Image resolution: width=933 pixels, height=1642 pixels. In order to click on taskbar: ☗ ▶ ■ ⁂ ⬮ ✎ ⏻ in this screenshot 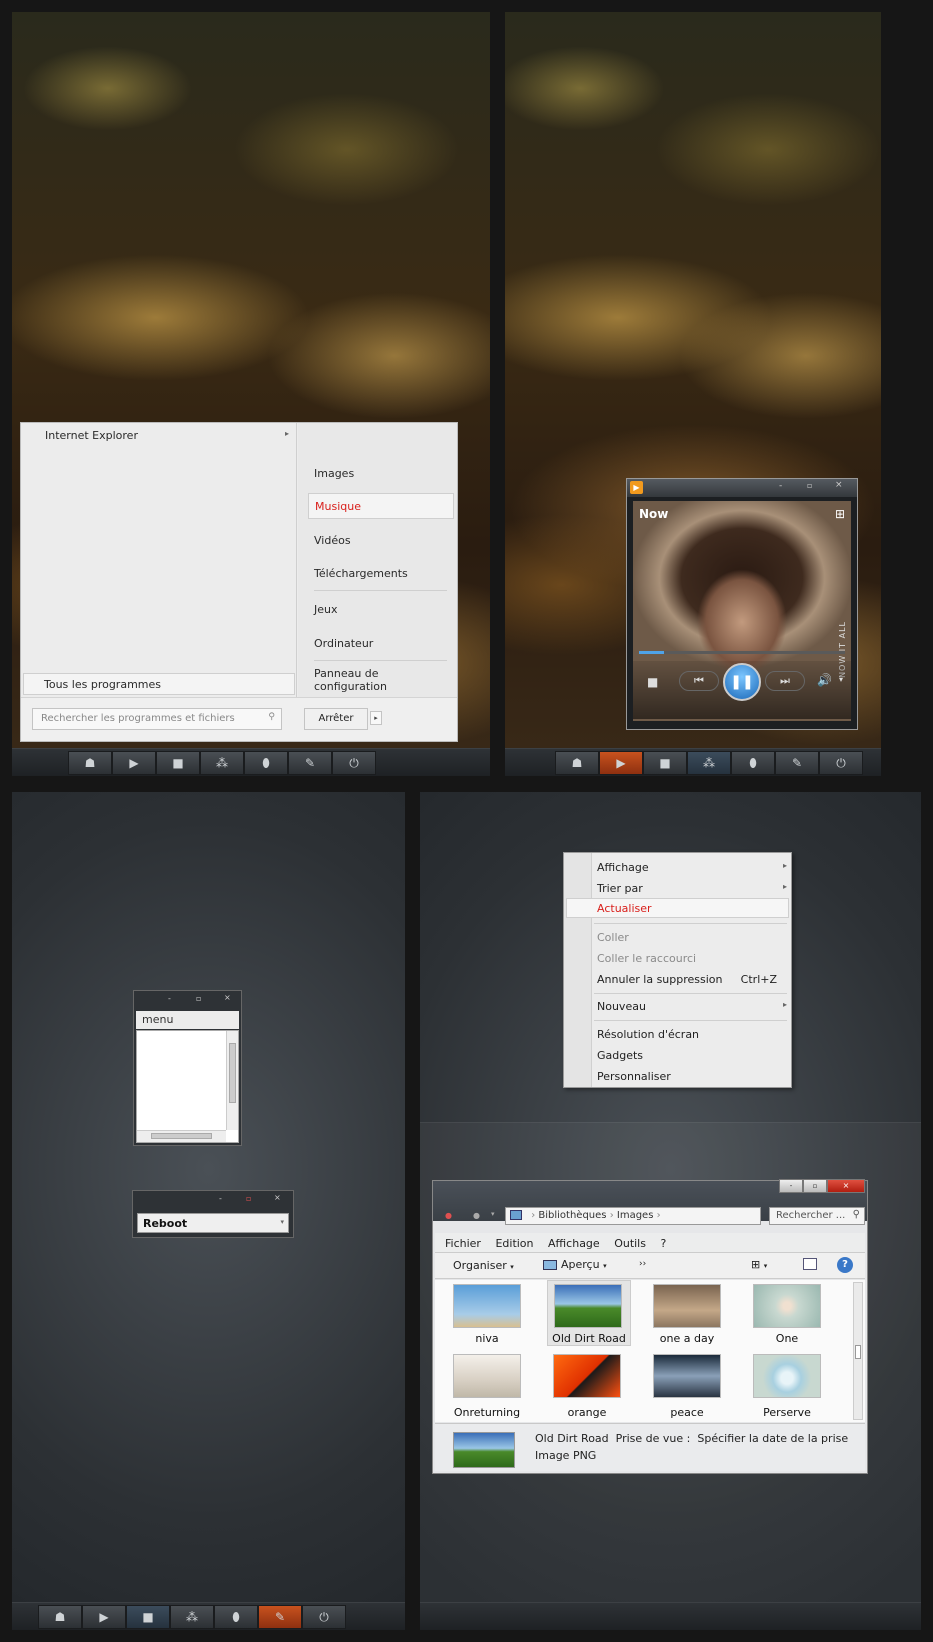, I will do `click(693, 762)`.